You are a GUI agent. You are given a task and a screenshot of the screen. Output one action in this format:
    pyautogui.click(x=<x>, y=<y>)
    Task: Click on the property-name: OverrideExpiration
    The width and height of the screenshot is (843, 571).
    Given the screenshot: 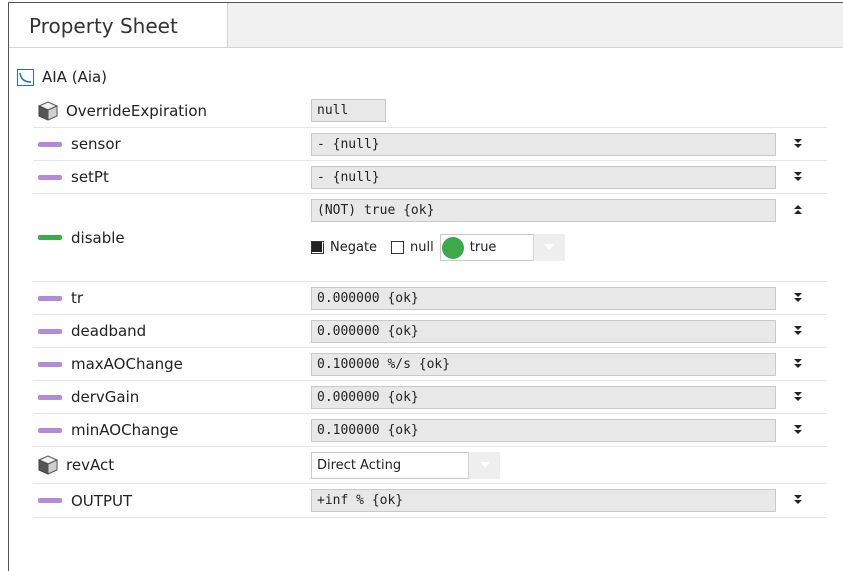 What is the action you would take?
    pyautogui.click(x=137, y=110)
    